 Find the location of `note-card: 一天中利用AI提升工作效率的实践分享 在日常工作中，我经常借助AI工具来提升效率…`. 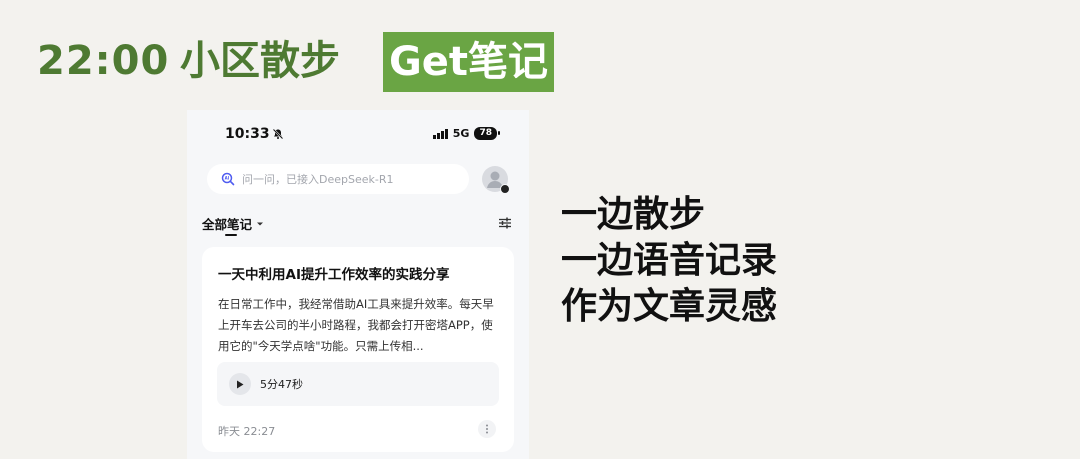

note-card: 一天中利用AI提升工作效率的实践分享 在日常工作中，我经常借助AI工具来提升效率… is located at coordinates (358, 349).